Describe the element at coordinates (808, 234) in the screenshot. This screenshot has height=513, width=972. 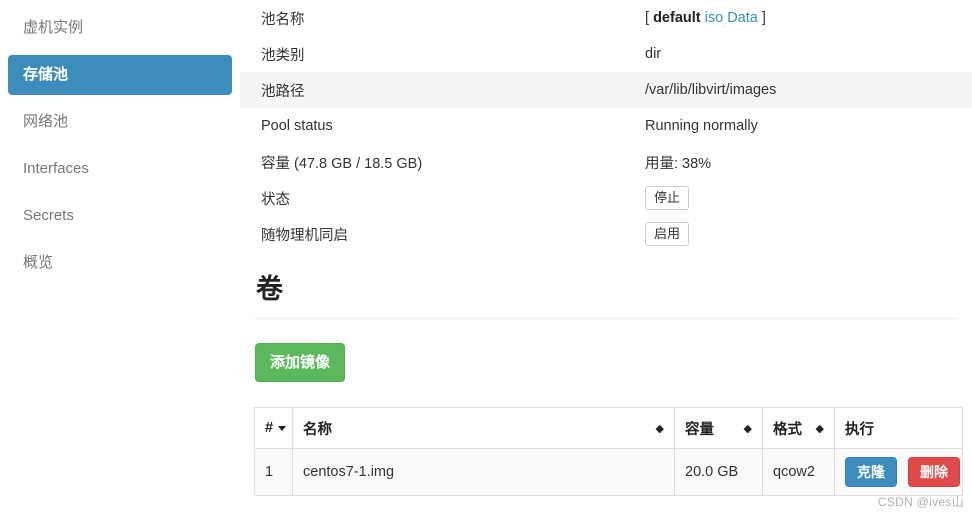
I see `detail-value-autostart: 启用` at that location.